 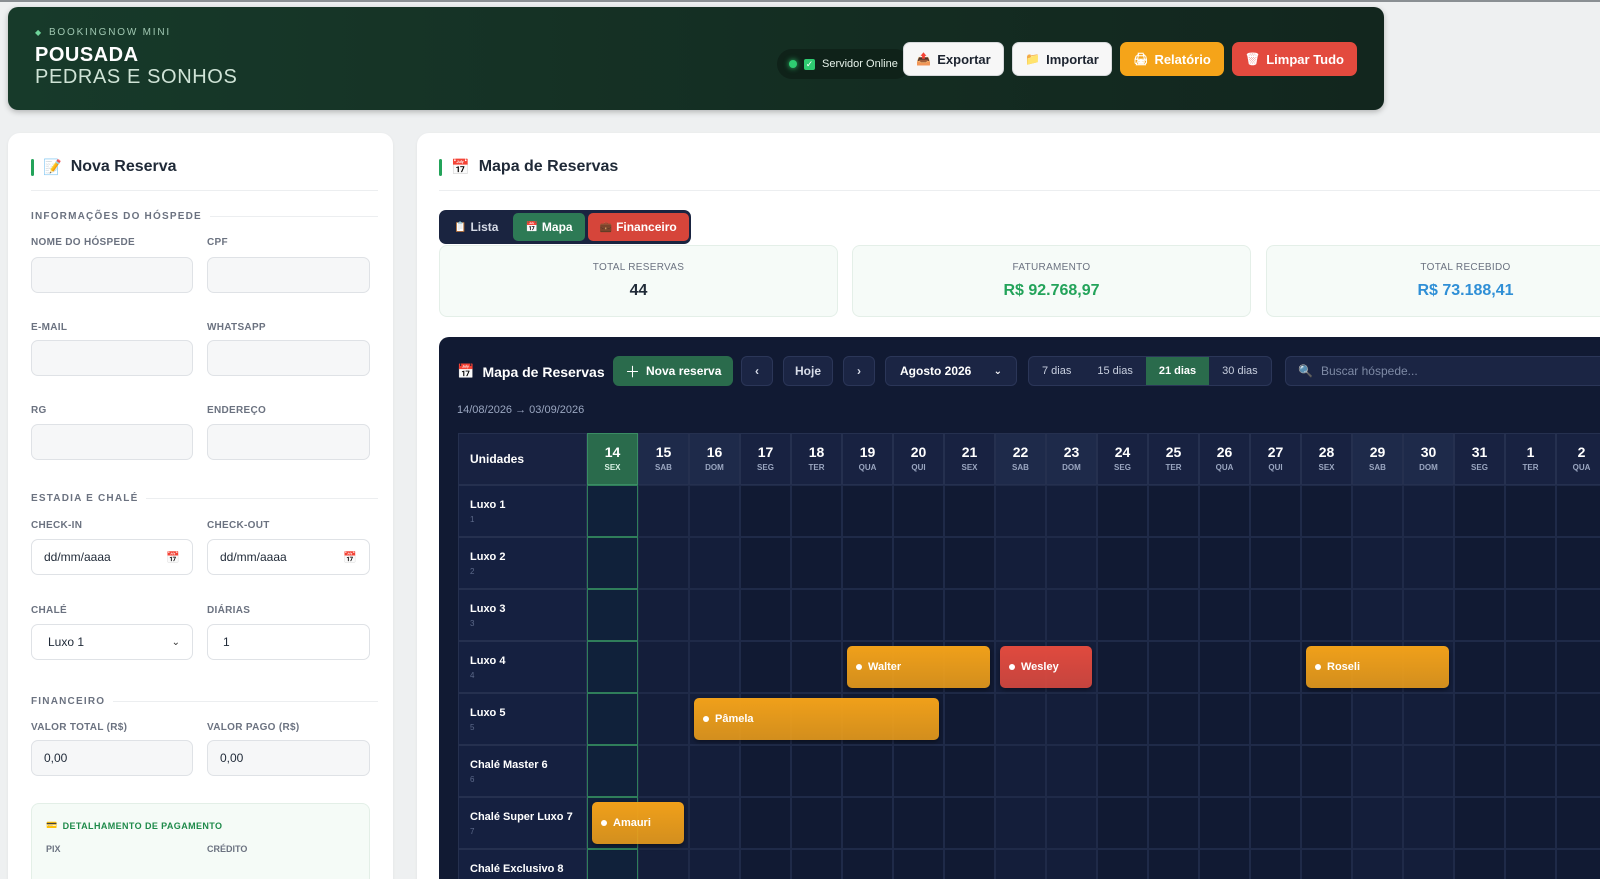 I want to click on reservation-block: Wesley, so click(x=1046, y=667).